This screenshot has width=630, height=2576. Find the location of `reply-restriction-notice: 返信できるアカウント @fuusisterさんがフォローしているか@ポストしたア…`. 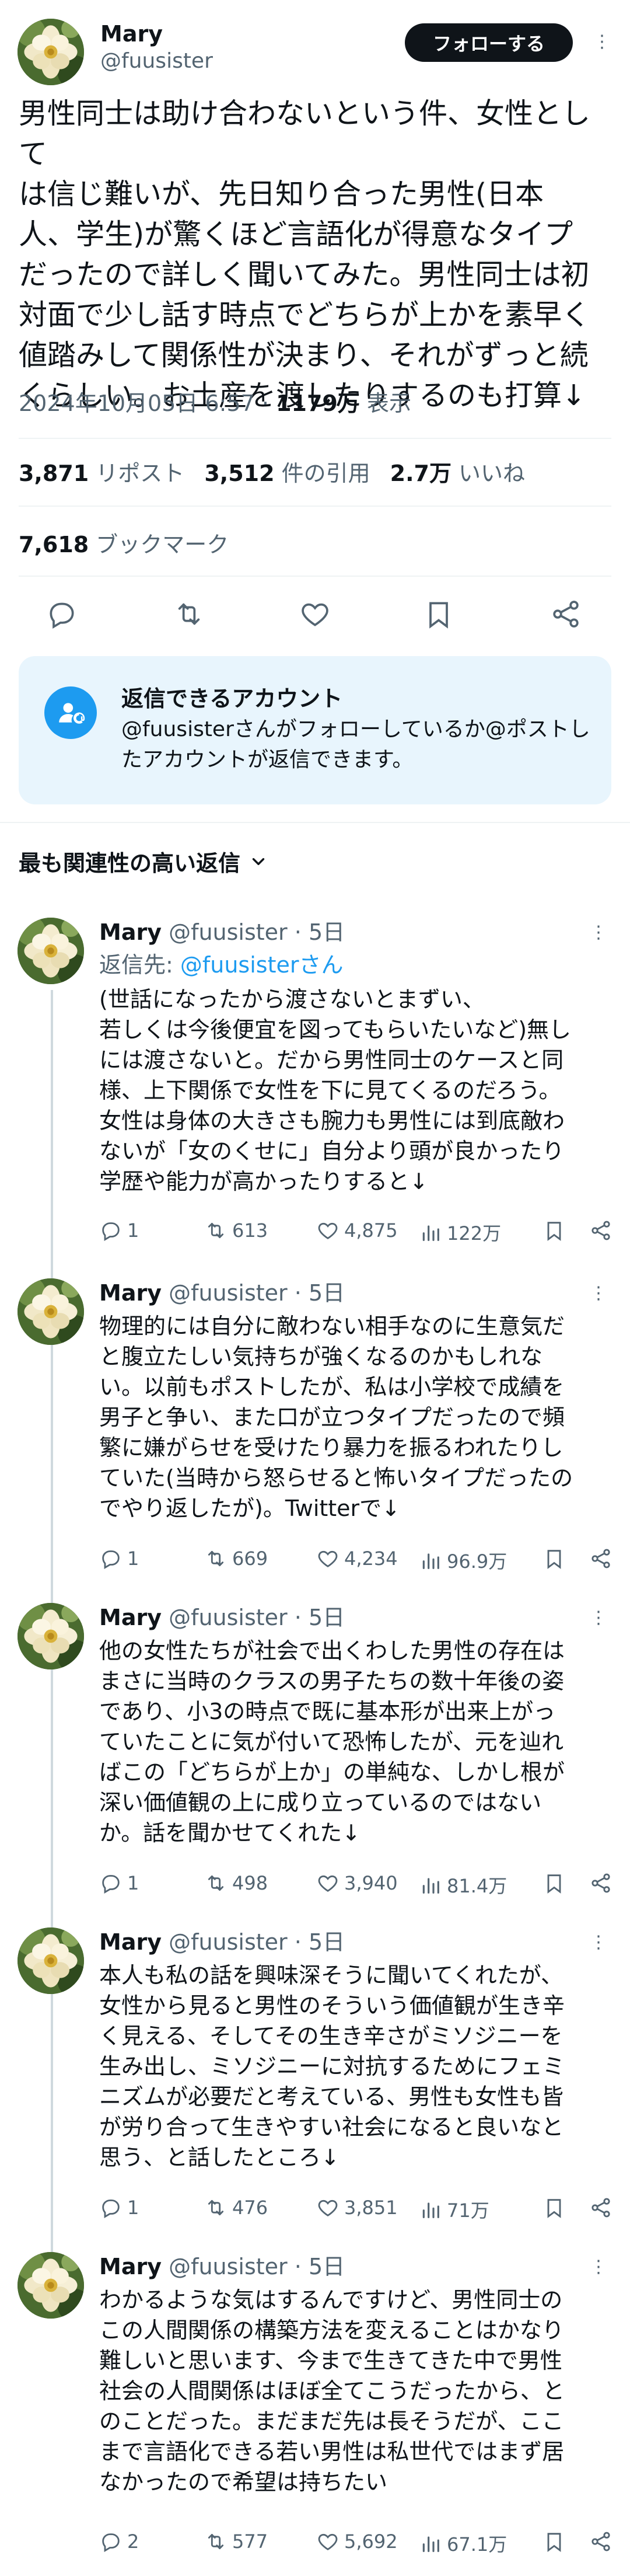

reply-restriction-notice: 返信できるアカウント @fuusisterさんがフォローしているか@ポストしたア… is located at coordinates (315, 730).